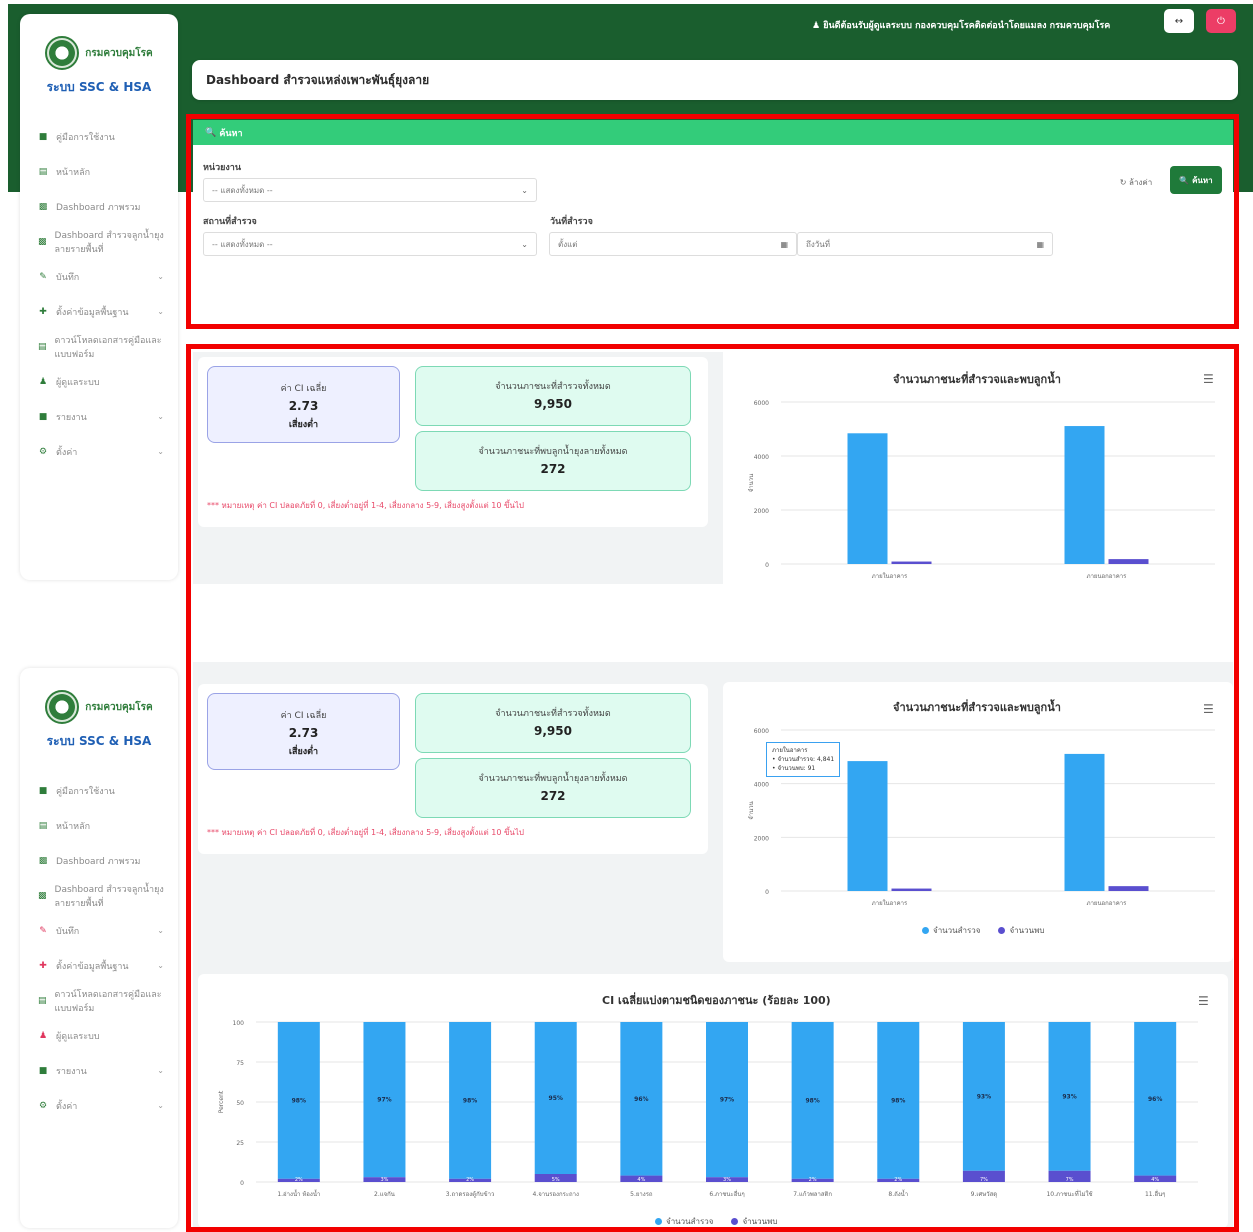  Describe the element at coordinates (553, 714) in the screenshot. I see `surveyed-label: จำนวนภาชนะที่สำรวจทั้งหมด` at that location.